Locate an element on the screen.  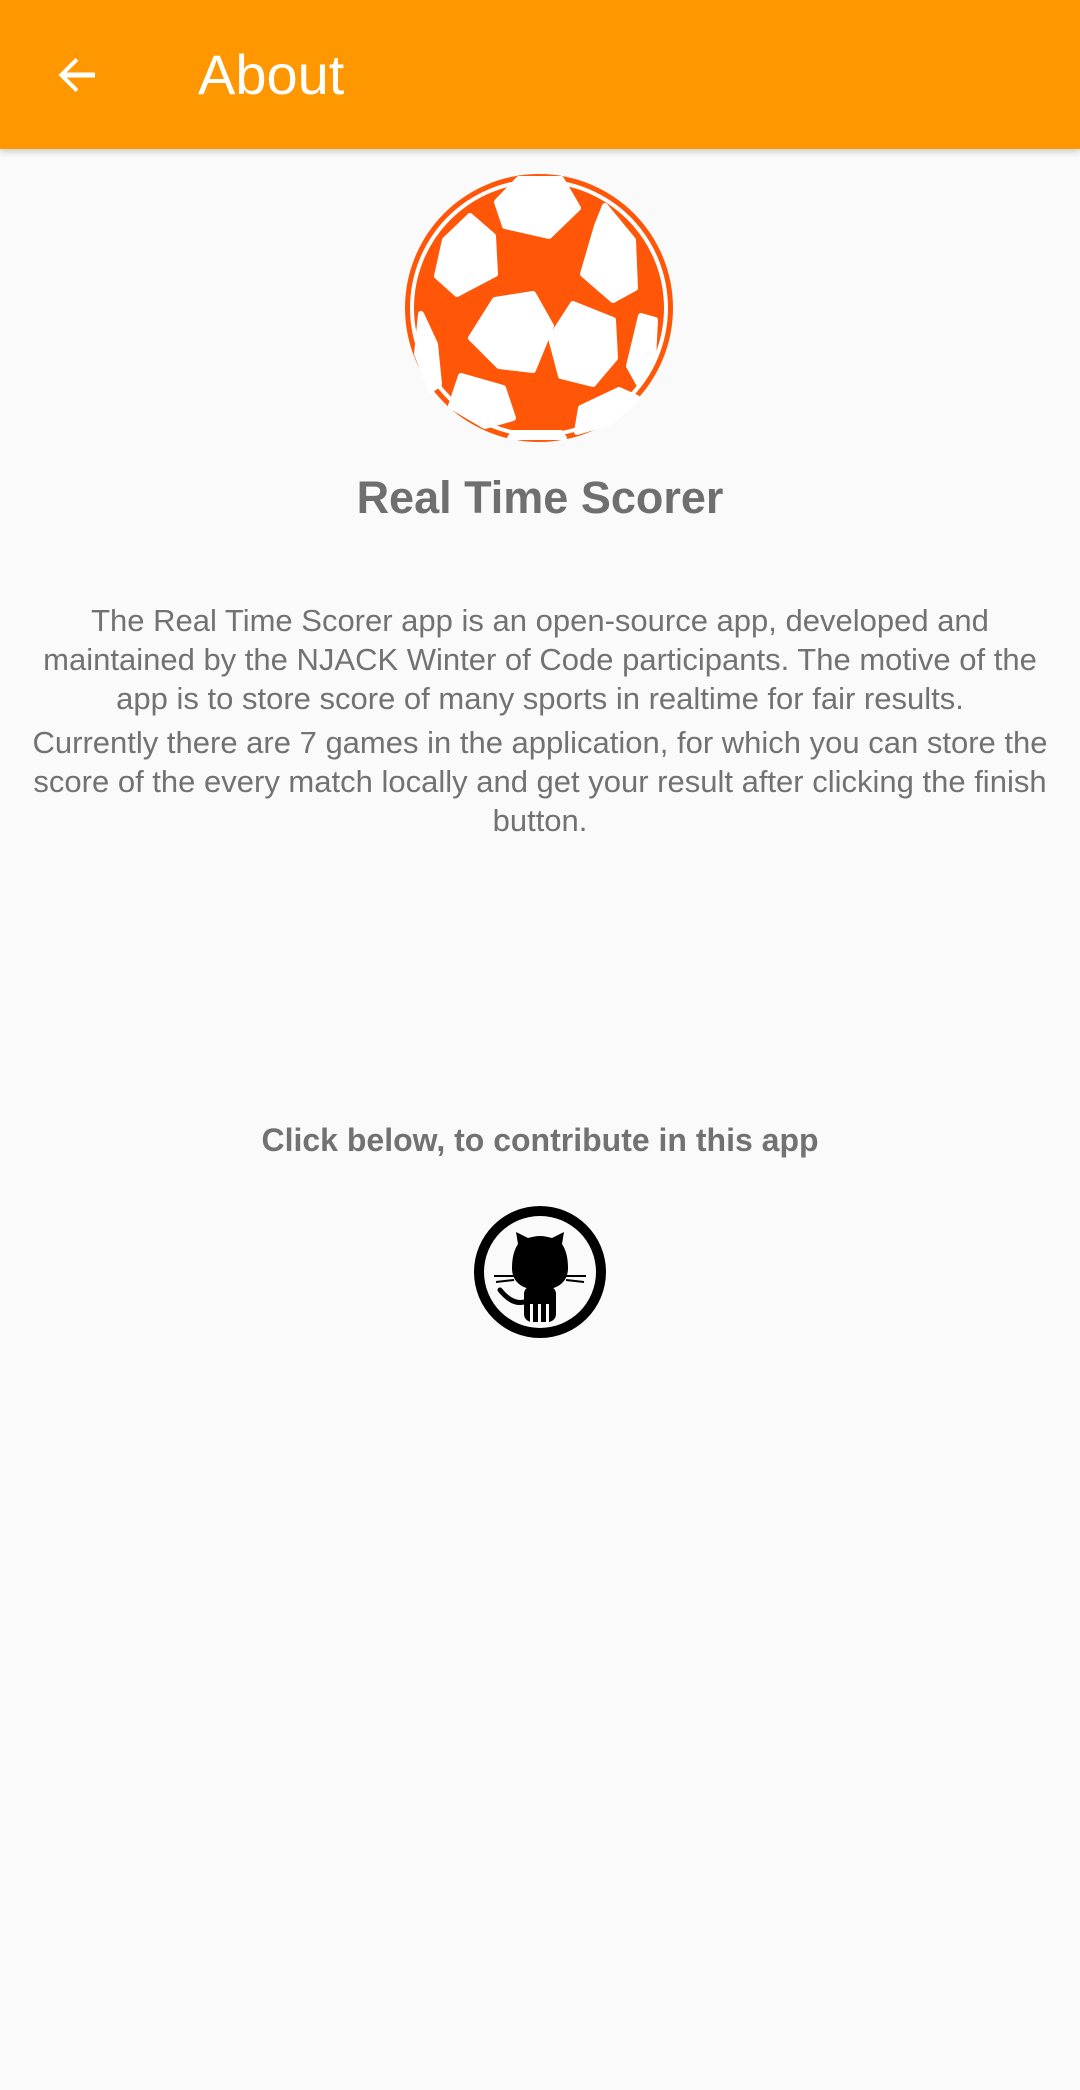
github-icon is located at coordinates (540, 1272).